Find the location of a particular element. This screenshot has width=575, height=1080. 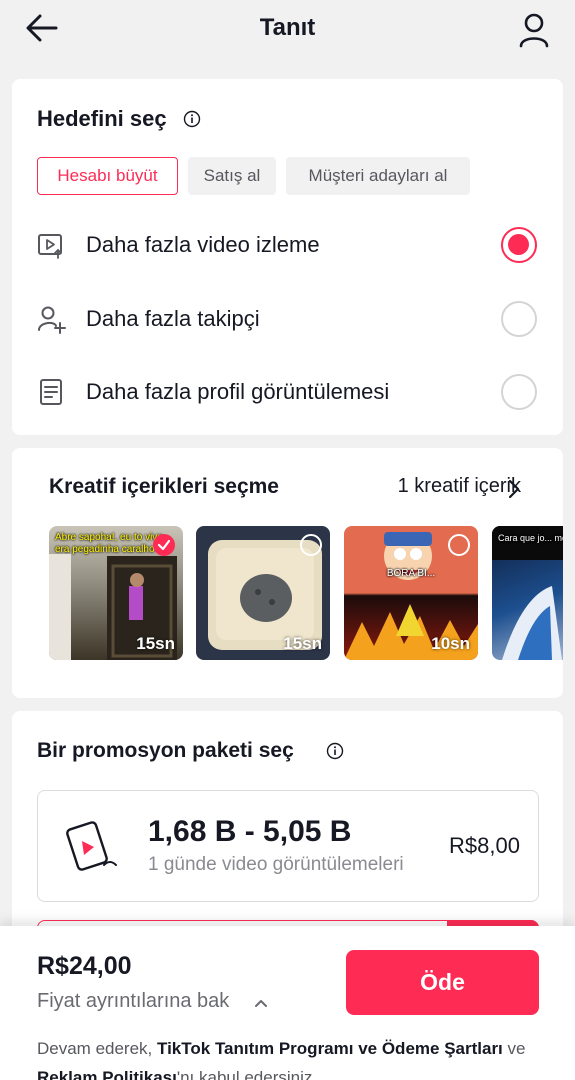

option-label: Daha fazla takipçi is located at coordinates (173, 318).